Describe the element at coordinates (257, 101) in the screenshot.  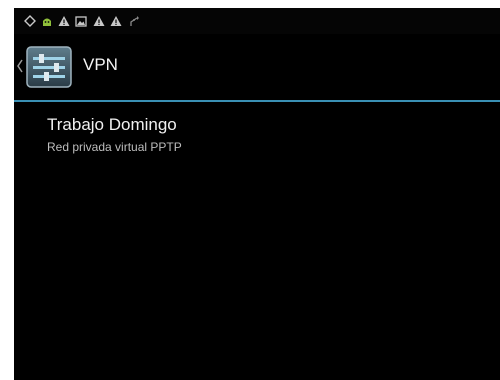
I see `action-bar-divider` at that location.